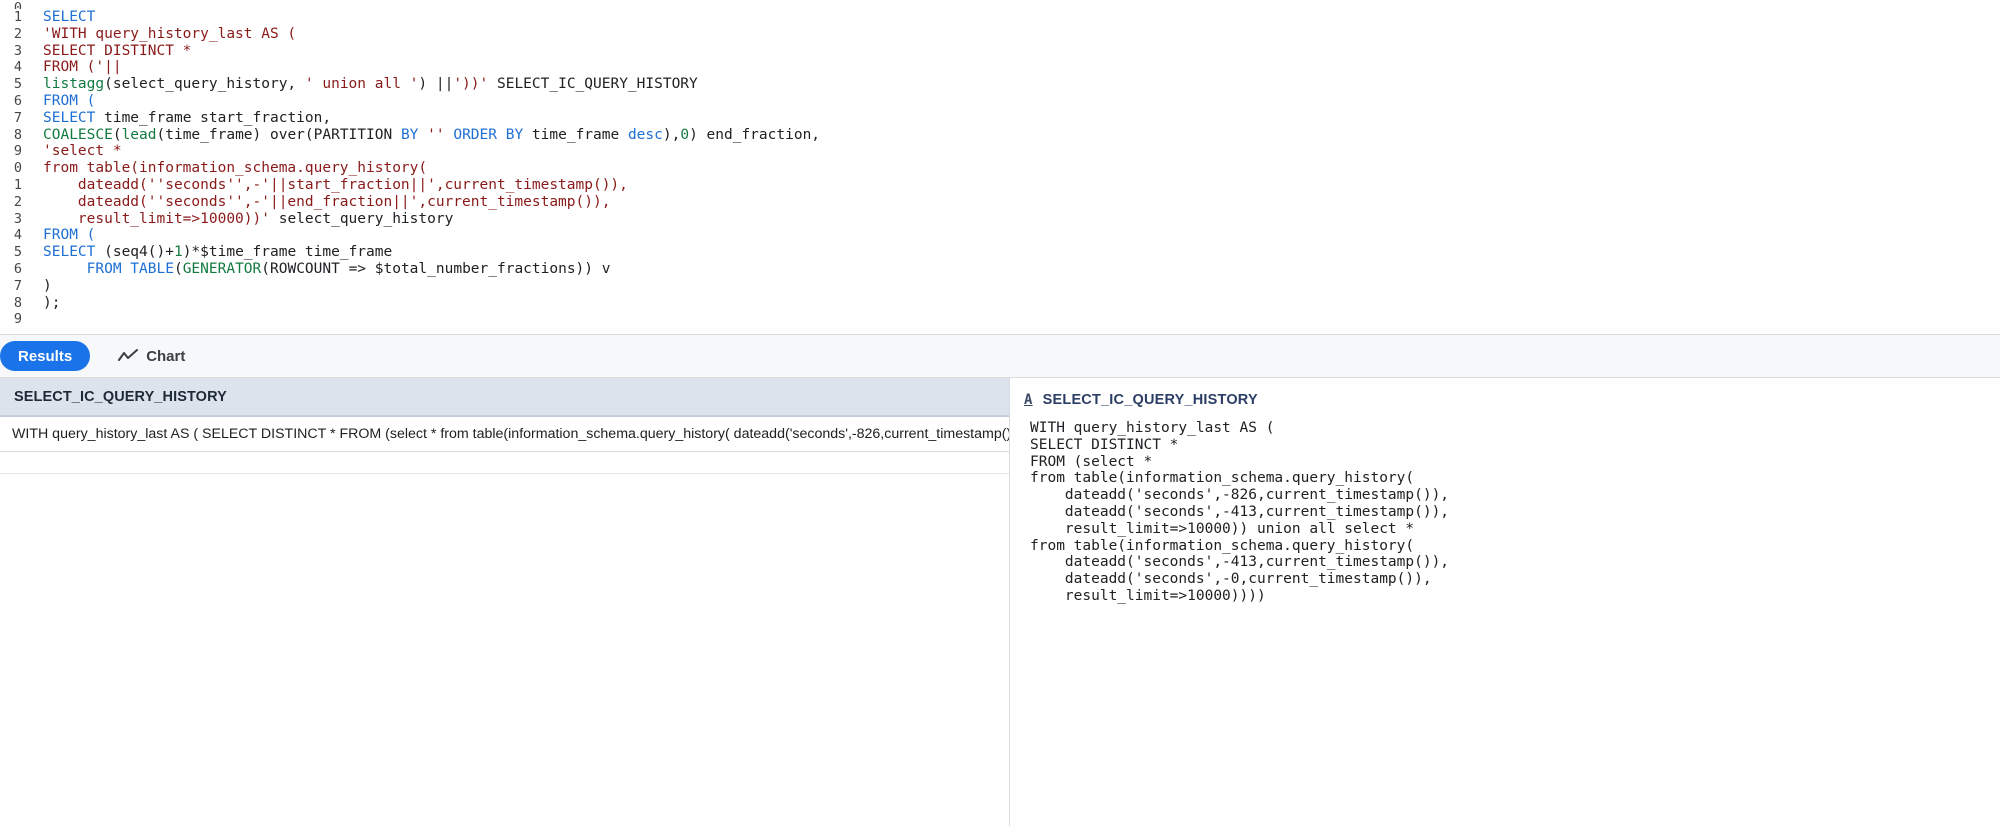  What do you see at coordinates (1000, 303) in the screenshot?
I see `code-line: 8);` at bounding box center [1000, 303].